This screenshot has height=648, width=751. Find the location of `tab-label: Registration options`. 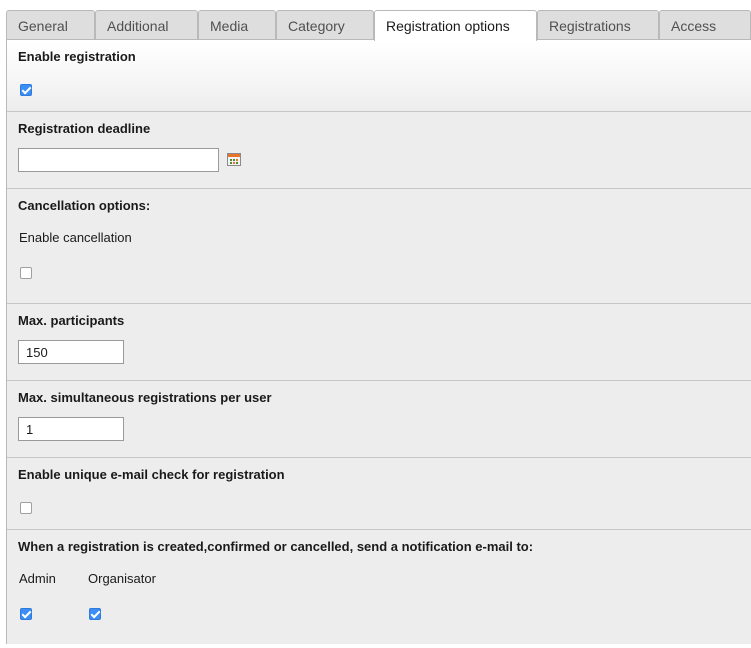

tab-label: Registration options is located at coordinates (448, 26).